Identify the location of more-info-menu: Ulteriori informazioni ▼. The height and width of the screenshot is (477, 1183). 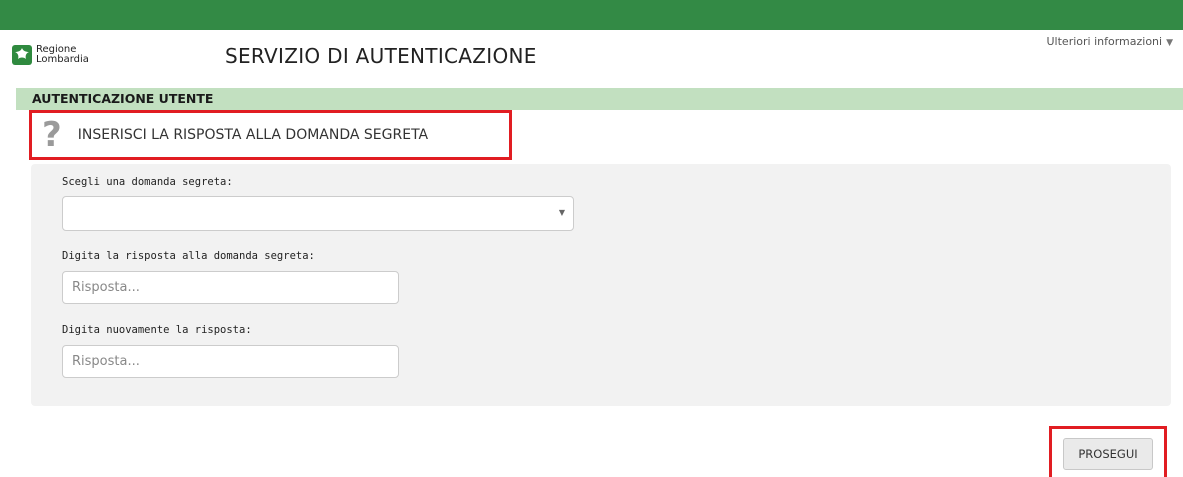
(1110, 41).